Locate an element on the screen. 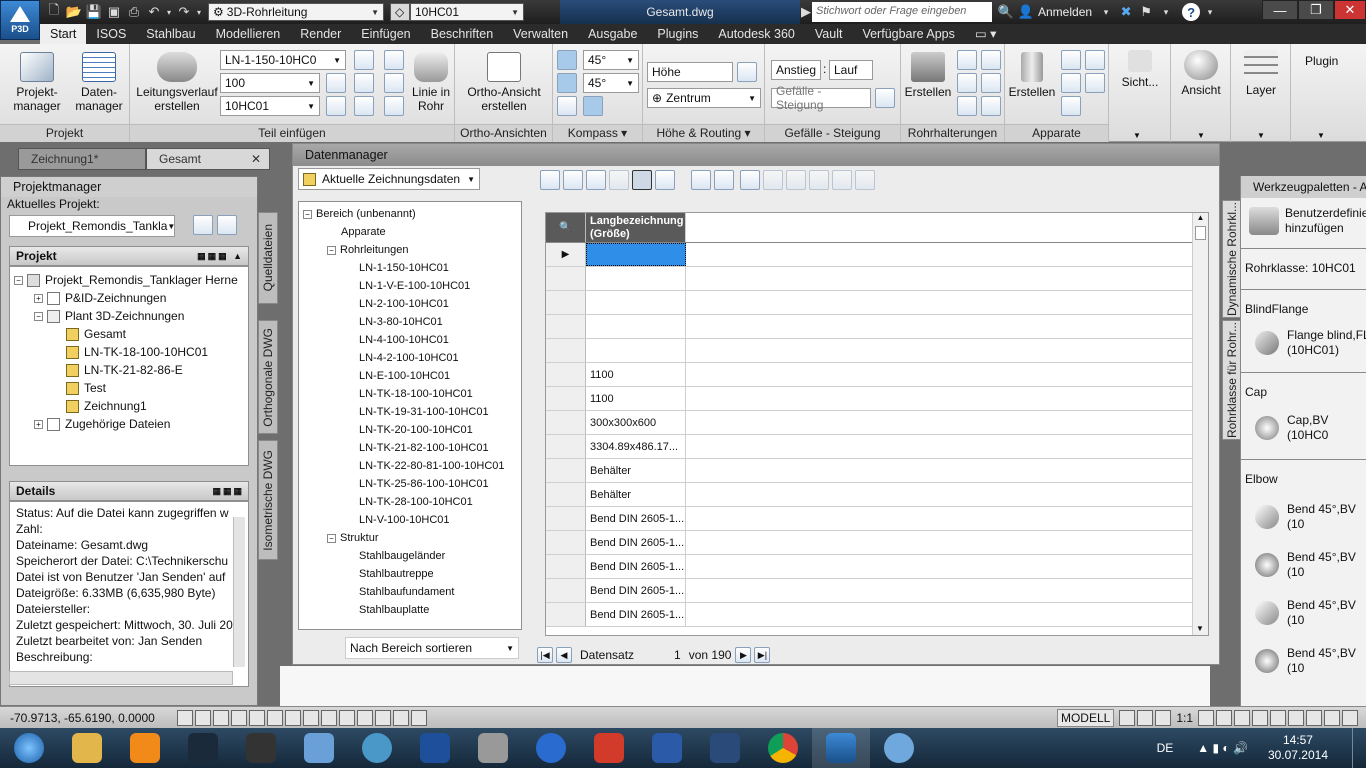 Image resolution: width=1366 pixels, height=768 pixels. table-cell: 300x300x600 is located at coordinates (636, 422).